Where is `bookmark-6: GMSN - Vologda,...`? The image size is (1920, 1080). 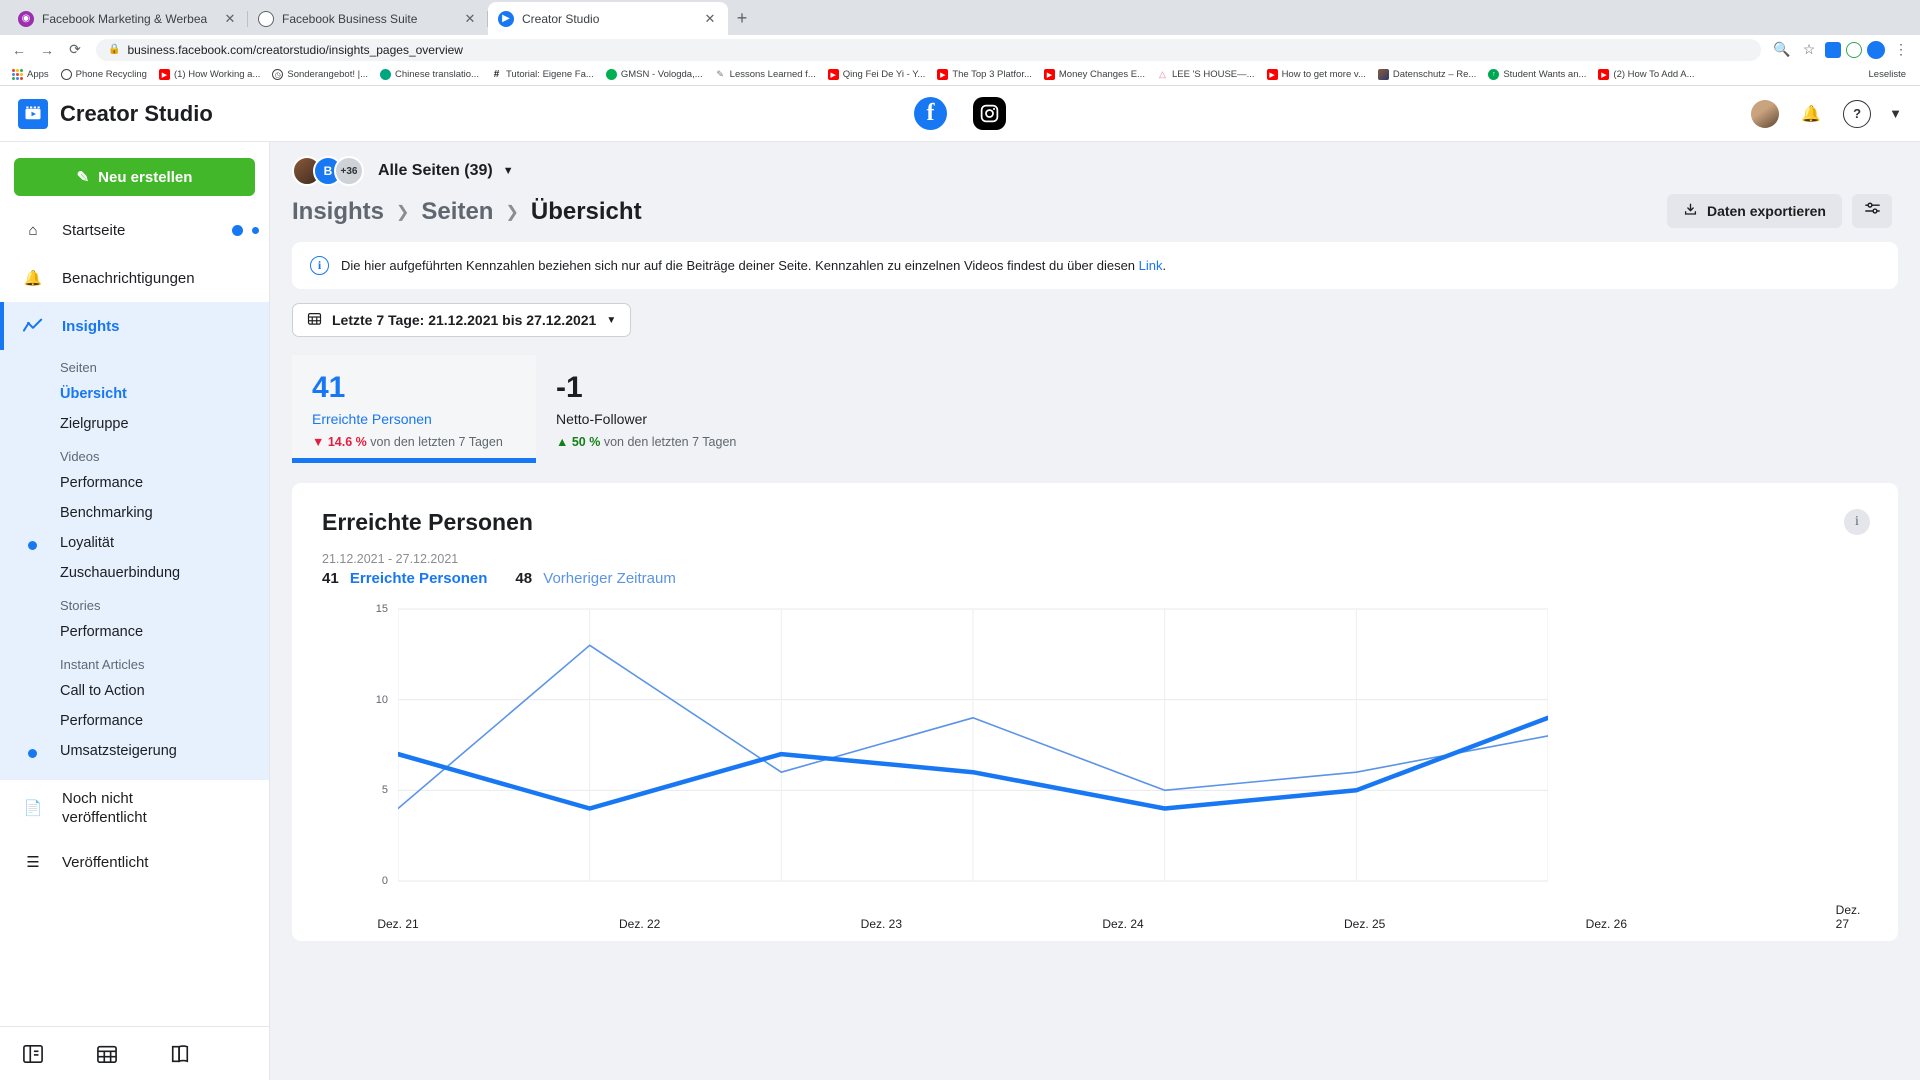 bookmark-6: GMSN - Vologda,... is located at coordinates (654, 74).